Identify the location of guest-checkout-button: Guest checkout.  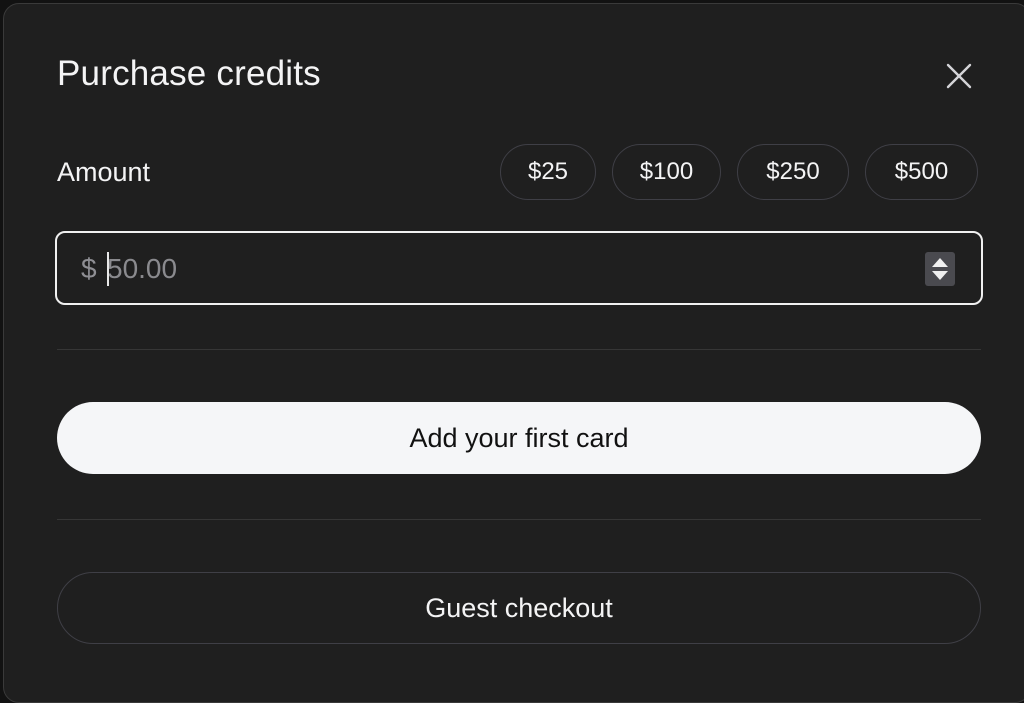
(519, 608).